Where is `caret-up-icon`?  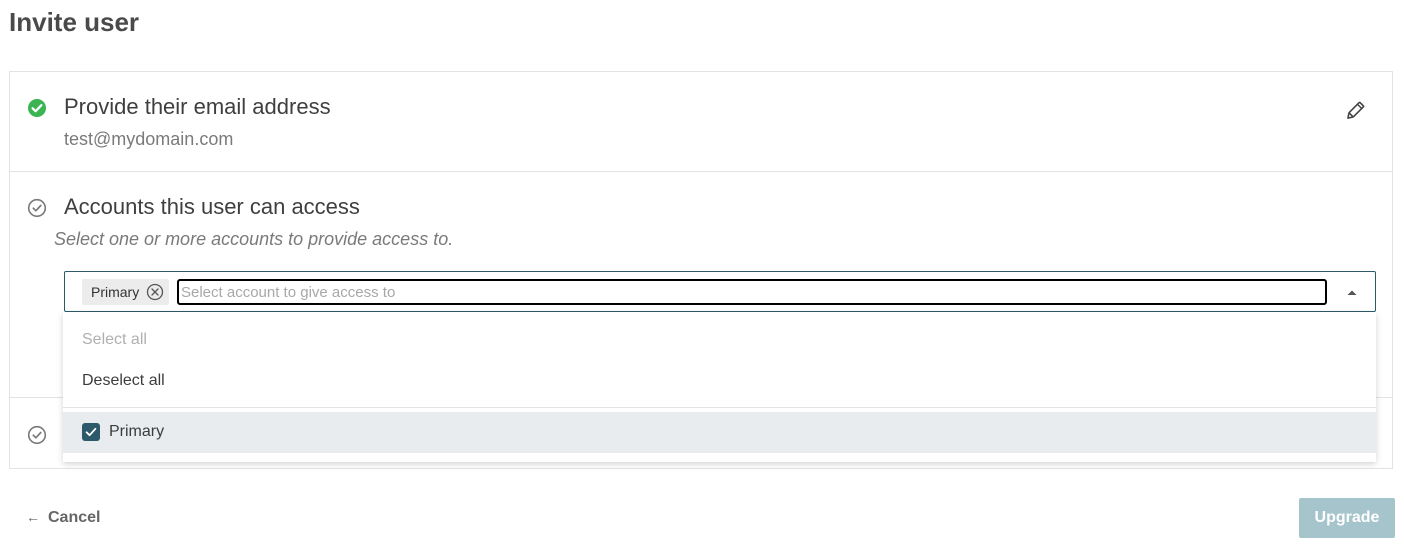
caret-up-icon is located at coordinates (1352, 292).